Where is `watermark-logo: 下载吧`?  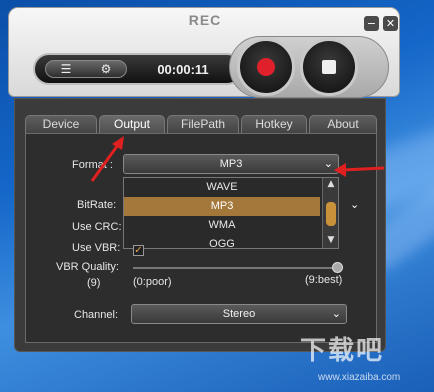 watermark-logo: 下载吧 is located at coordinates (342, 350).